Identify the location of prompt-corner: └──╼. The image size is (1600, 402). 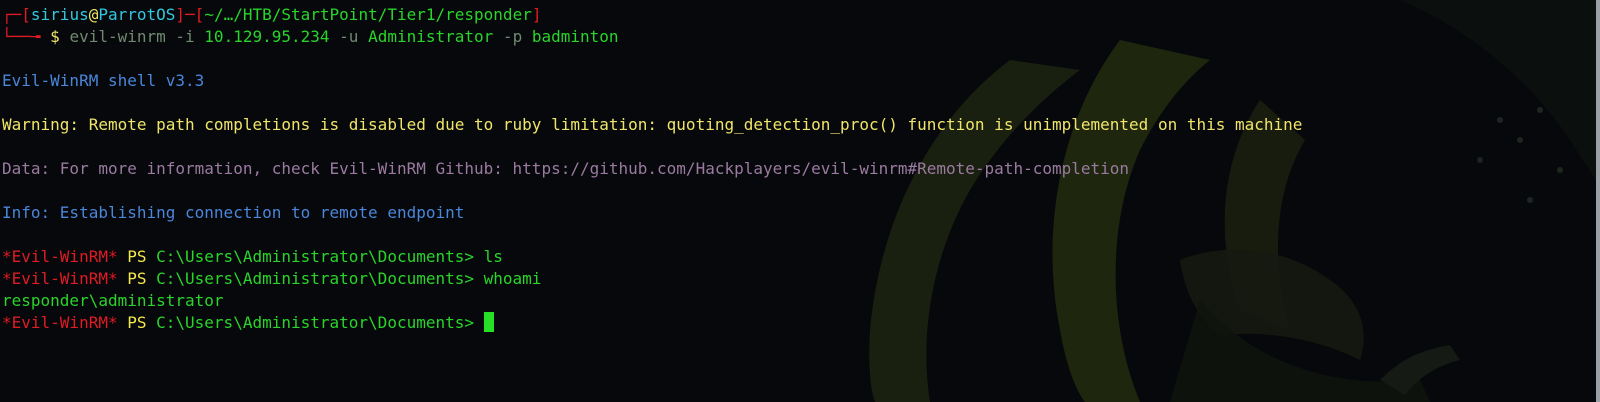
(26, 36).